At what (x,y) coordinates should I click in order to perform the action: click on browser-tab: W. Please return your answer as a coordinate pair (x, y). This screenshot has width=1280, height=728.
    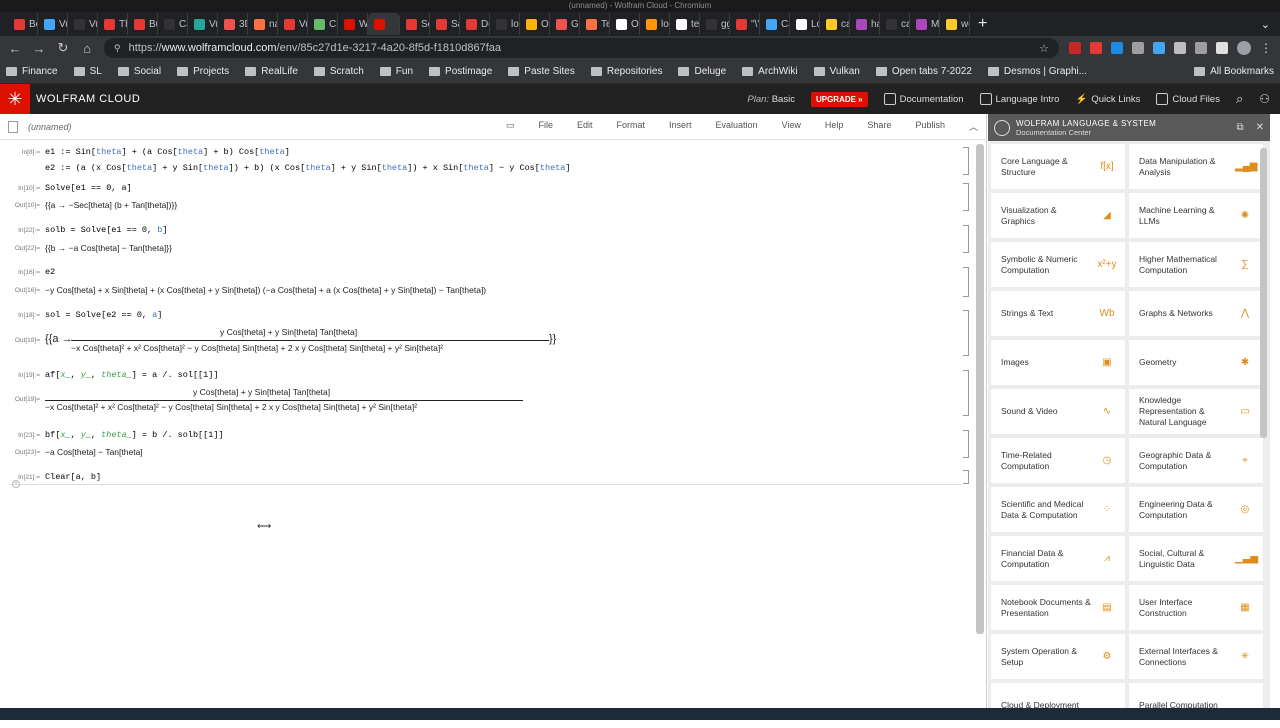
    Looking at the image, I should click on (353, 24).